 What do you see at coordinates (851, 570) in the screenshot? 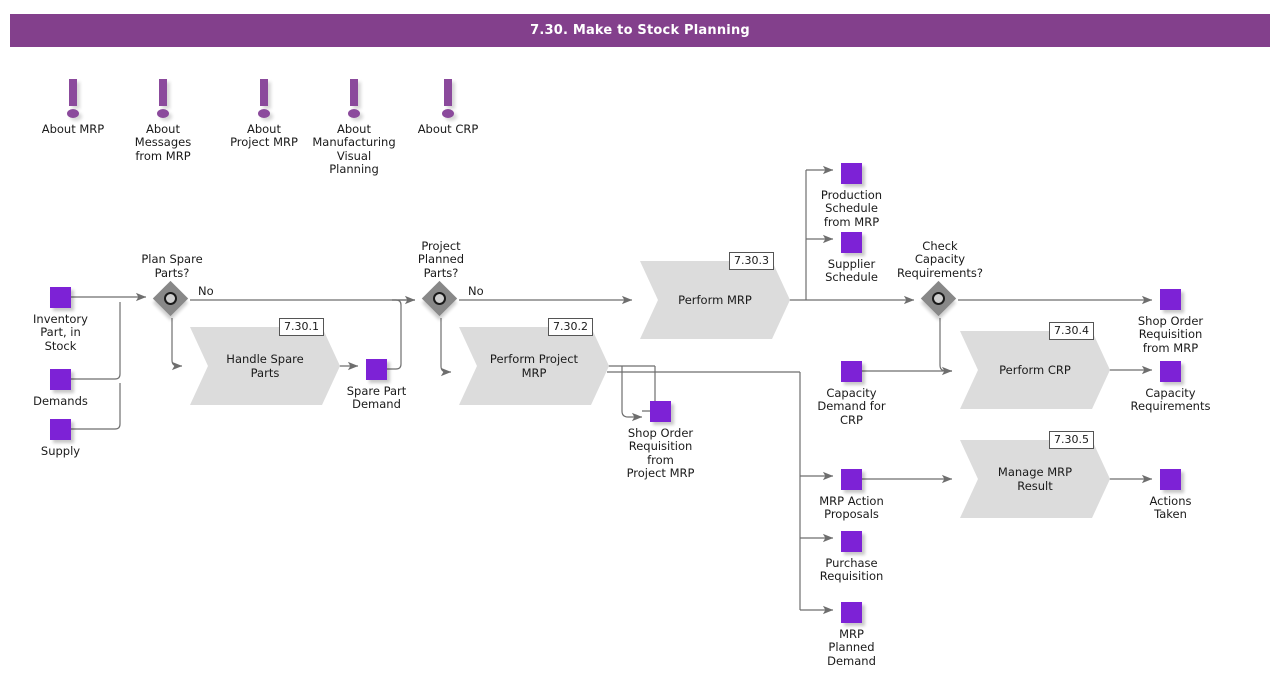
I see `data-node-label: Purchase Requisition` at bounding box center [851, 570].